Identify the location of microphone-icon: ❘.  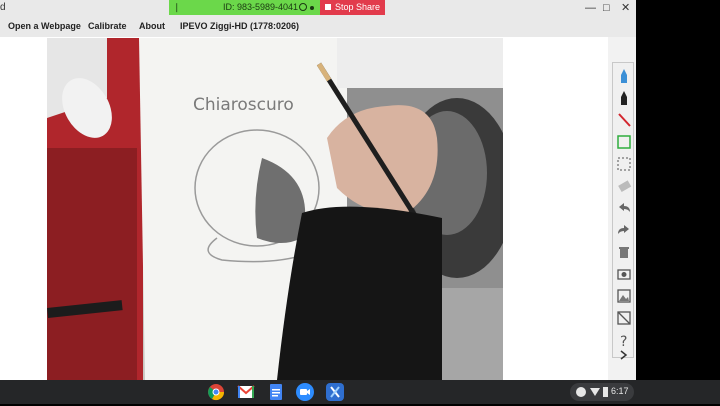
(177, 7).